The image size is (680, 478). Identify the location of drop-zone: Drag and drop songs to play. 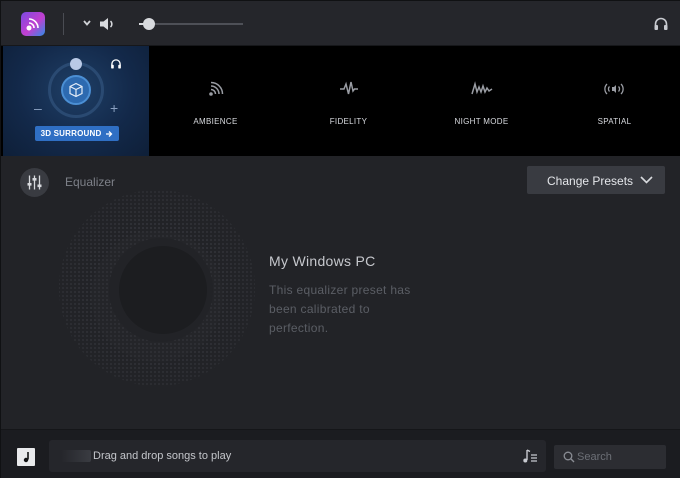
(297, 456).